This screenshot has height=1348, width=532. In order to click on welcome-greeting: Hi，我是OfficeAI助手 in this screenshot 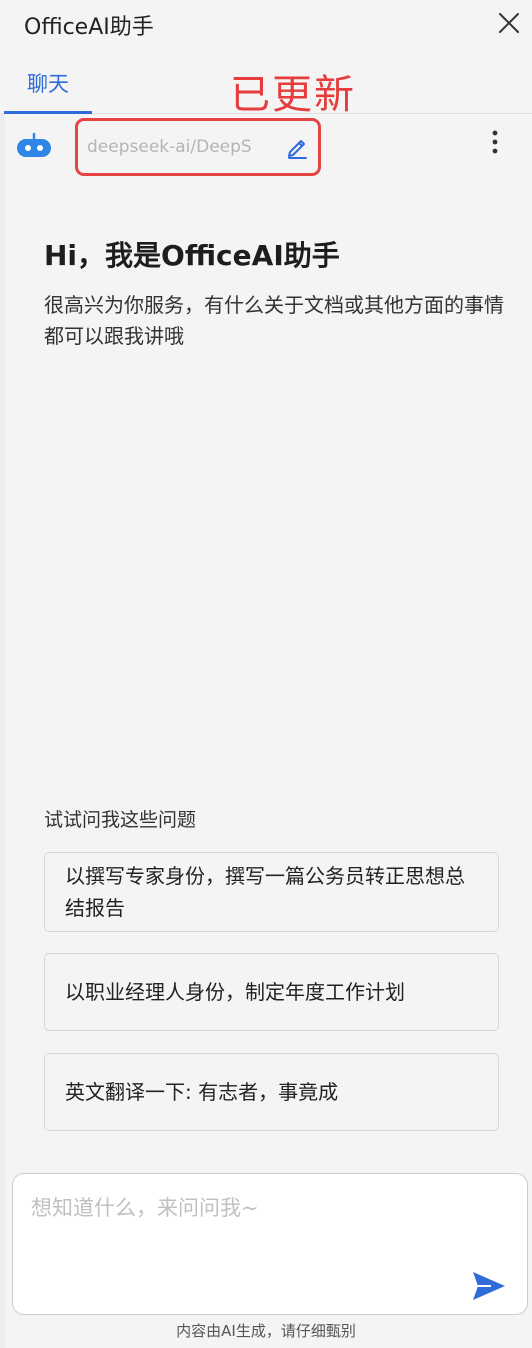, I will do `click(192, 255)`.